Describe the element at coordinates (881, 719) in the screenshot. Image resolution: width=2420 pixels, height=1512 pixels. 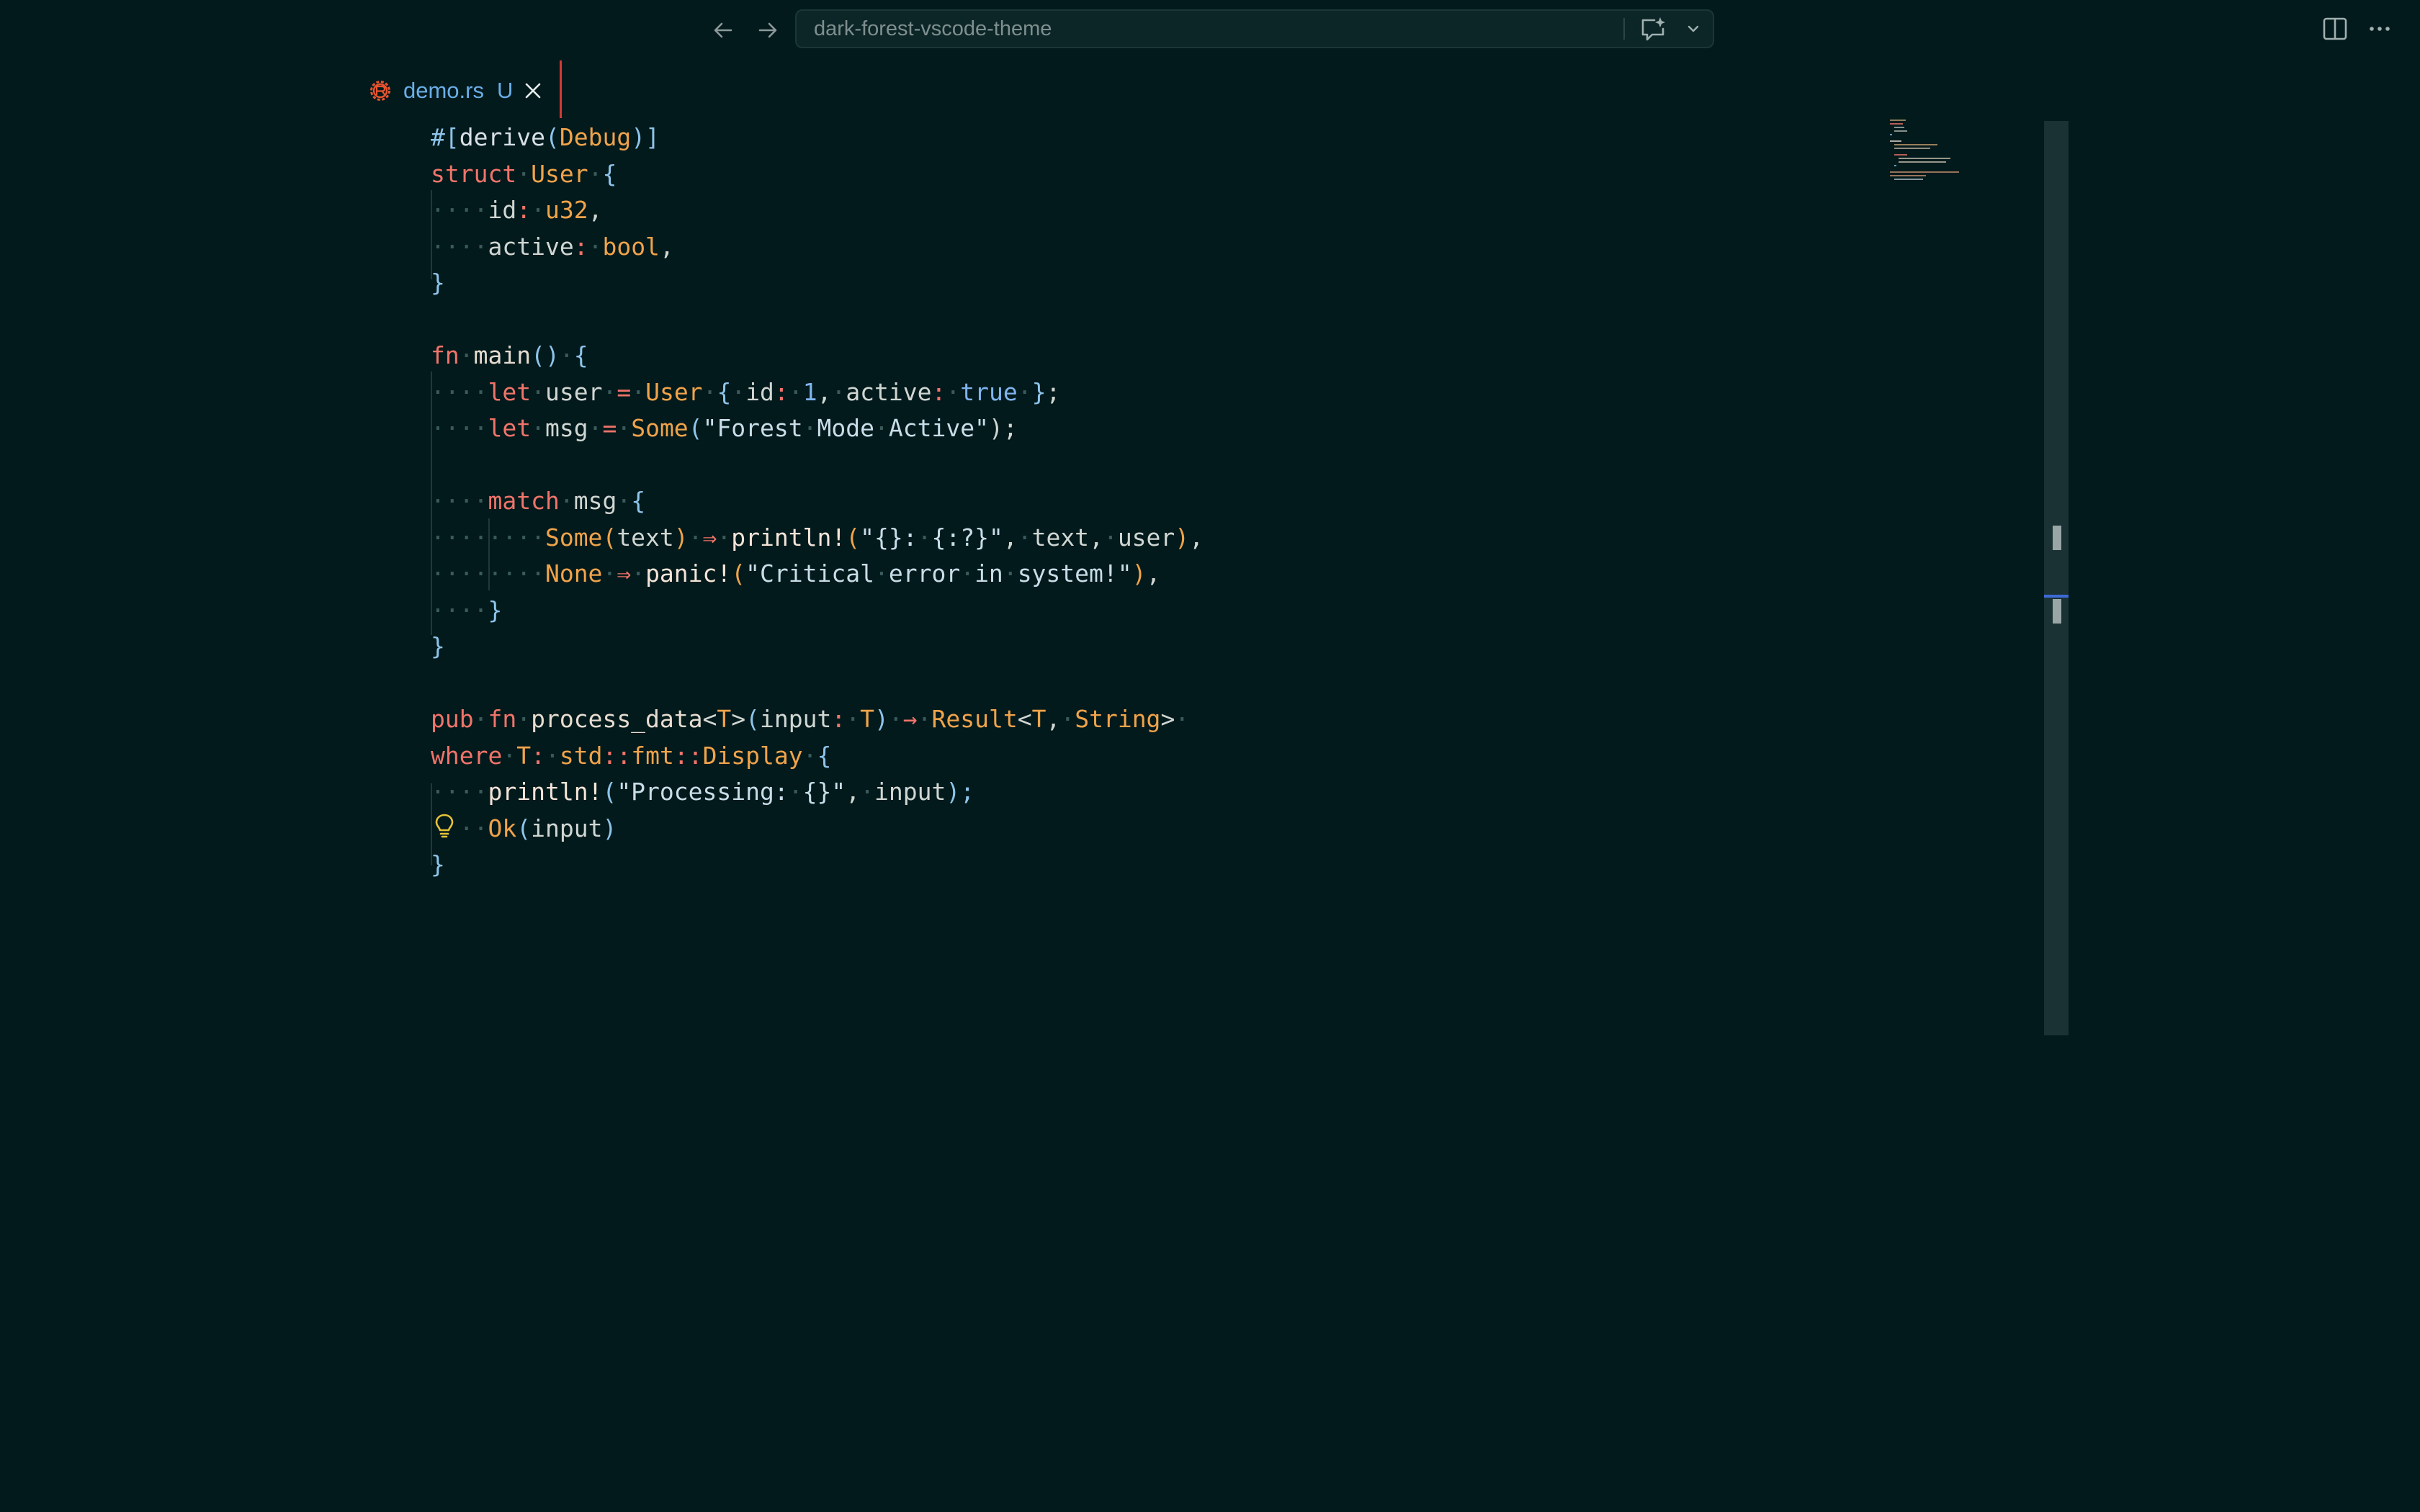
I see `code-token: )` at that location.